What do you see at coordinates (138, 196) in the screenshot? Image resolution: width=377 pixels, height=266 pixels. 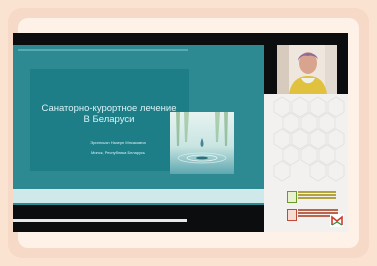 I see `slide-footer-strip` at bounding box center [138, 196].